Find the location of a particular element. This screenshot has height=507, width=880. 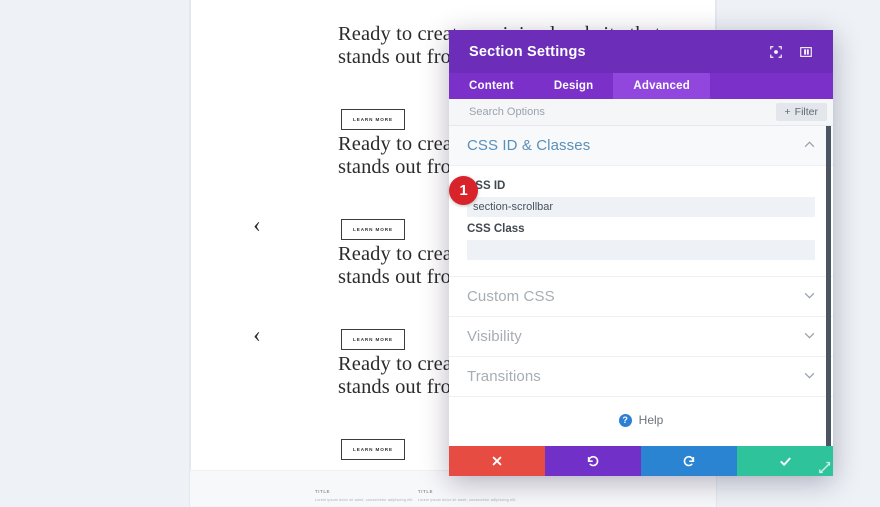

modal-footer is located at coordinates (641, 461).